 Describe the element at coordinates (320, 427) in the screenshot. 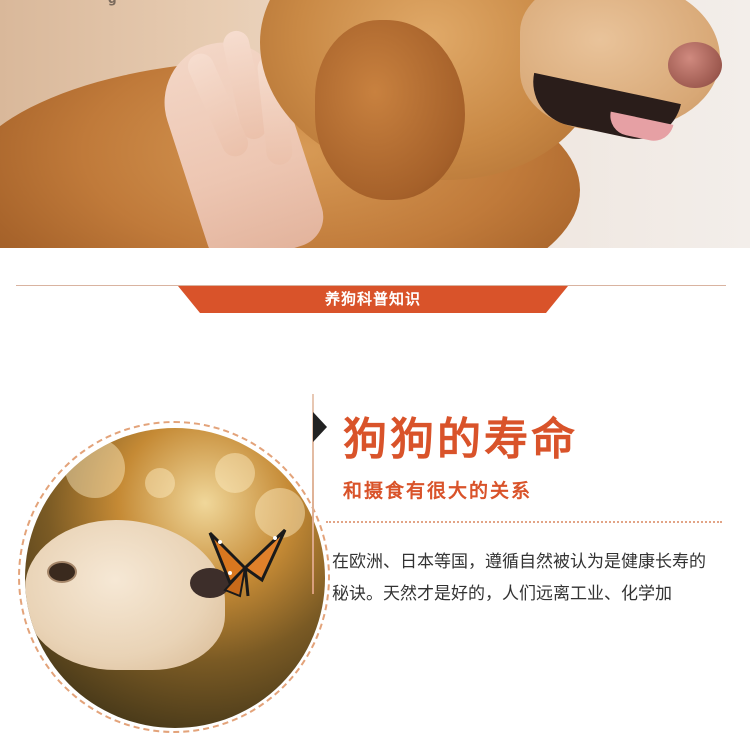

I see `arrow-marker-icon` at that location.